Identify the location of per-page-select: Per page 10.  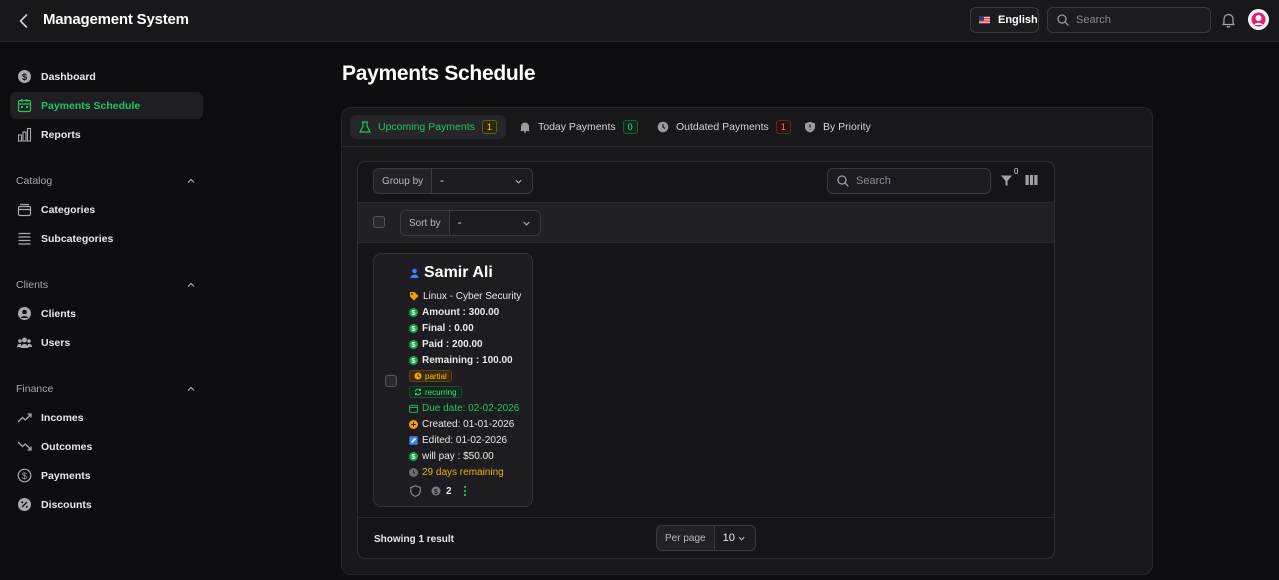
(706, 538).